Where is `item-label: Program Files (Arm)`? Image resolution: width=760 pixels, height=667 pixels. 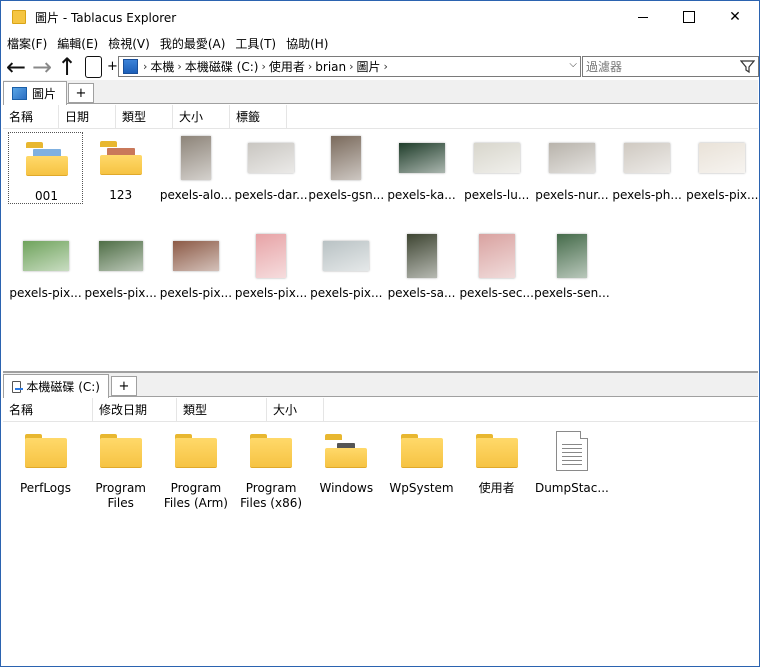 item-label: Program Files (Arm) is located at coordinates (195, 495).